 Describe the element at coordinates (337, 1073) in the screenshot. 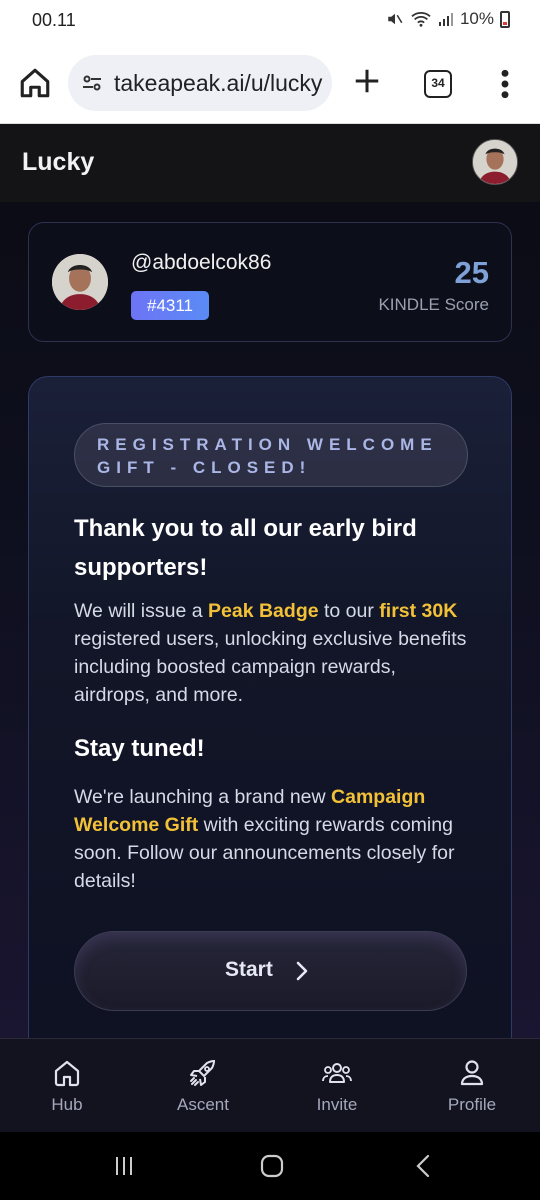

I see `people-icon` at that location.